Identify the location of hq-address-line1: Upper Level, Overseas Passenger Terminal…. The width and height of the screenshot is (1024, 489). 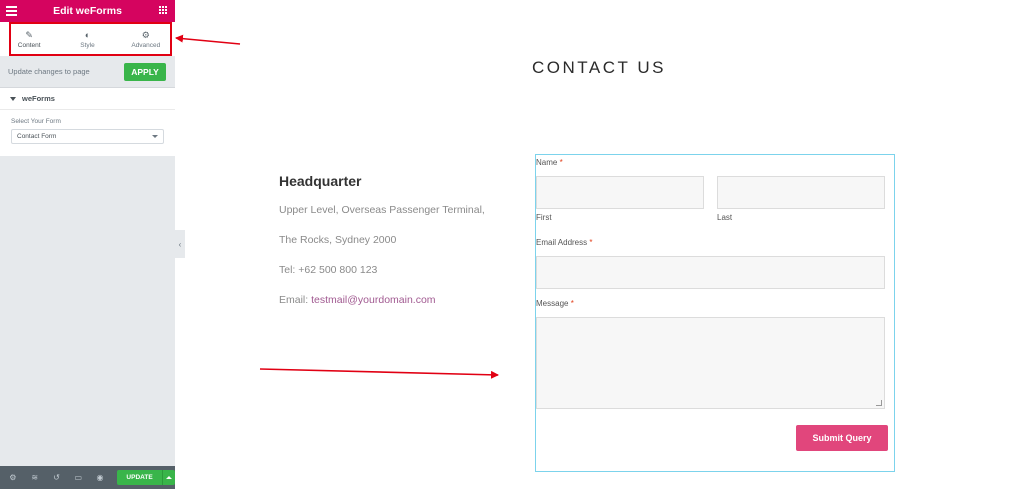
(382, 210).